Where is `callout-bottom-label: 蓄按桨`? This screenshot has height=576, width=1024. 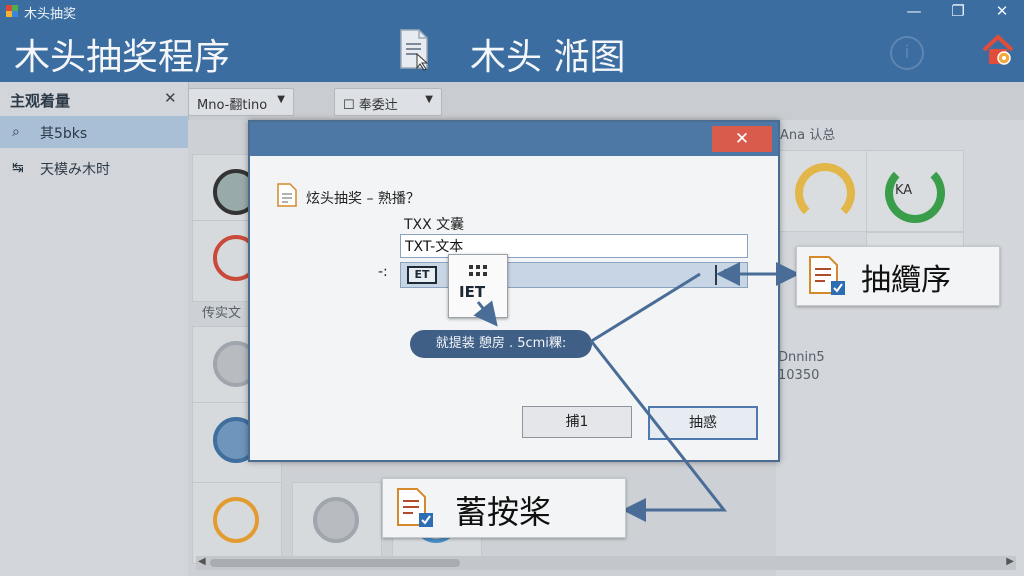 callout-bottom-label: 蓄按桨 is located at coordinates (503, 512).